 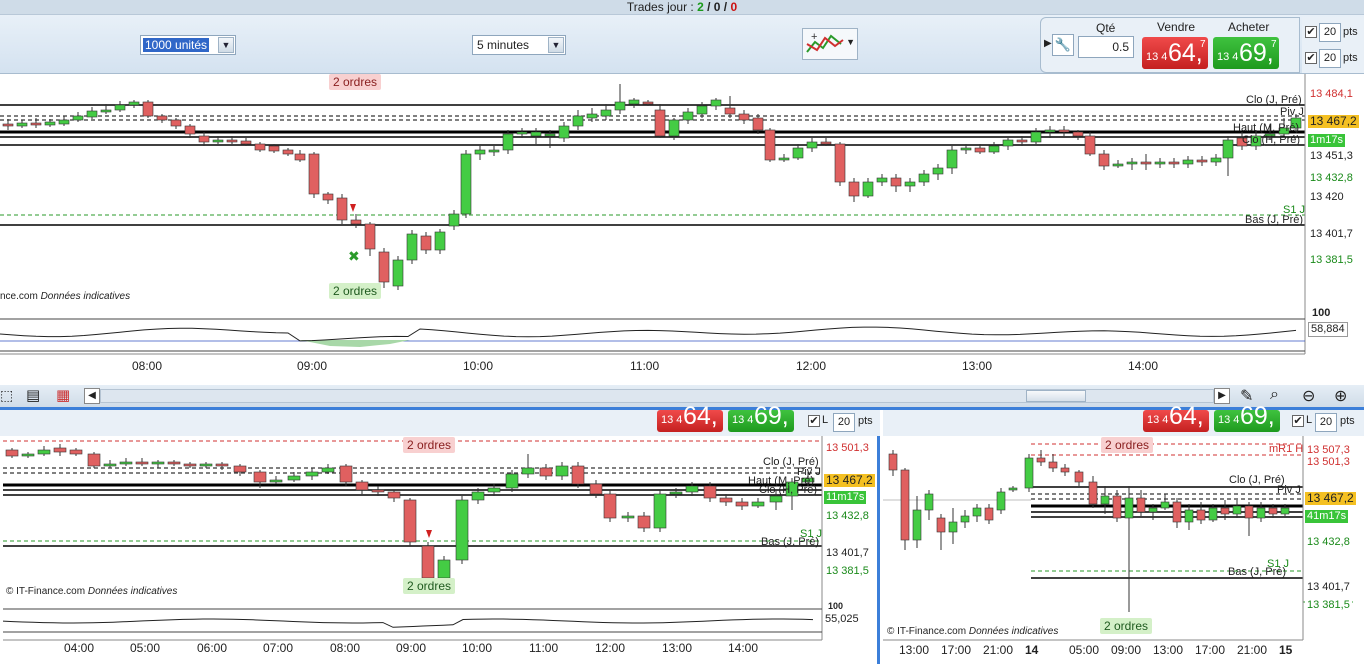 I want to click on limit-pts-input: 20, so click(x=1330, y=58).